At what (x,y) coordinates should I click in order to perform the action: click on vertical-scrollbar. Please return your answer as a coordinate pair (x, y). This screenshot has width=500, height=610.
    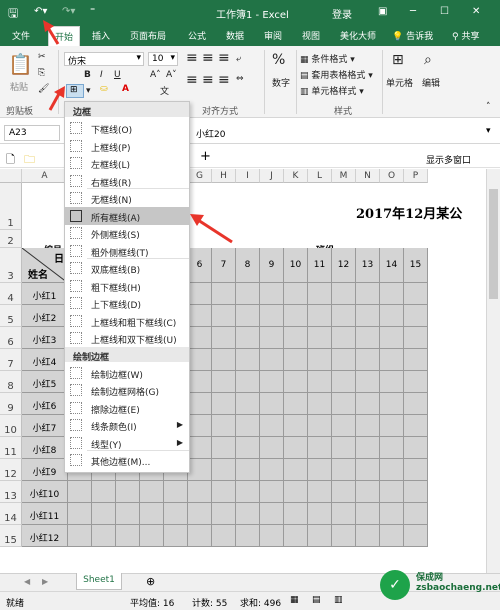
    Looking at the image, I should click on (493, 371).